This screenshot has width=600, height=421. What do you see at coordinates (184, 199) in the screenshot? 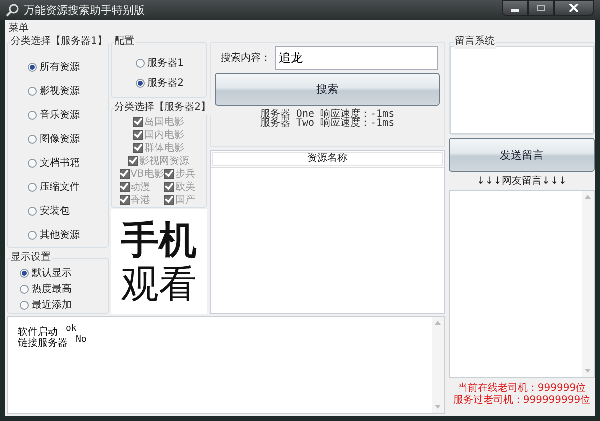
I see `checkbox-option: 国产` at bounding box center [184, 199].